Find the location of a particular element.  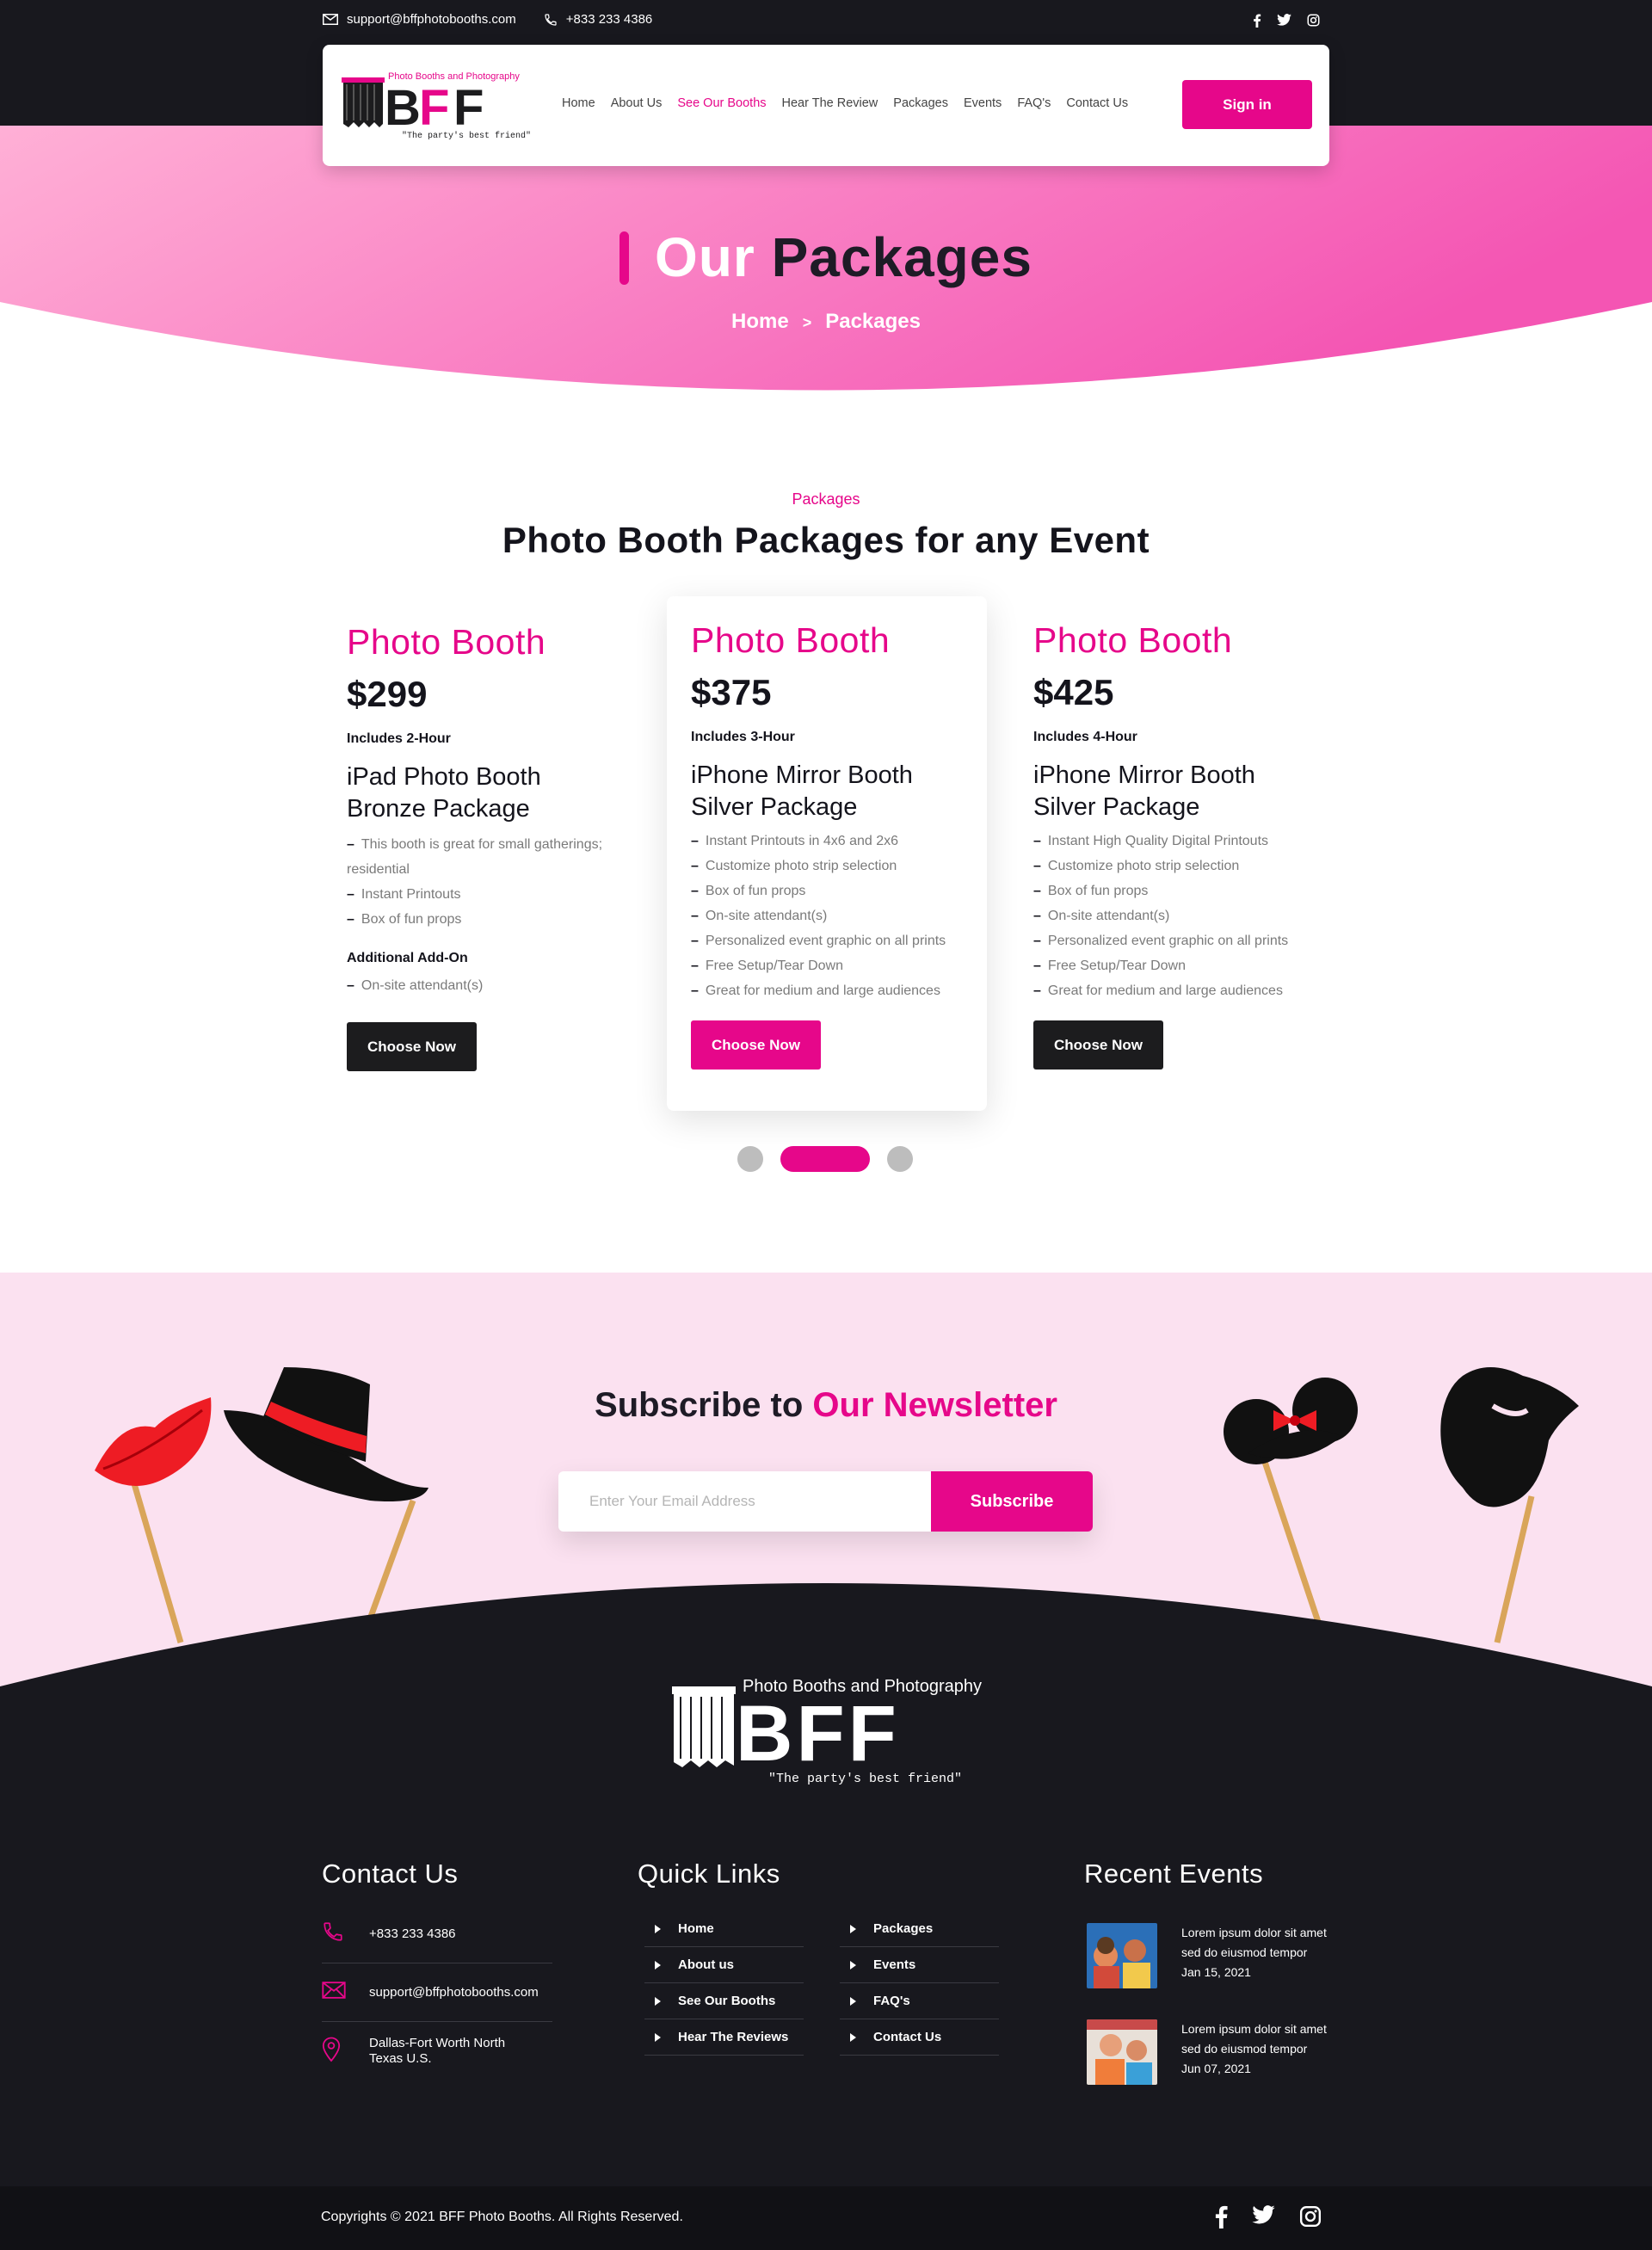

package-price: $375 is located at coordinates (731, 692).